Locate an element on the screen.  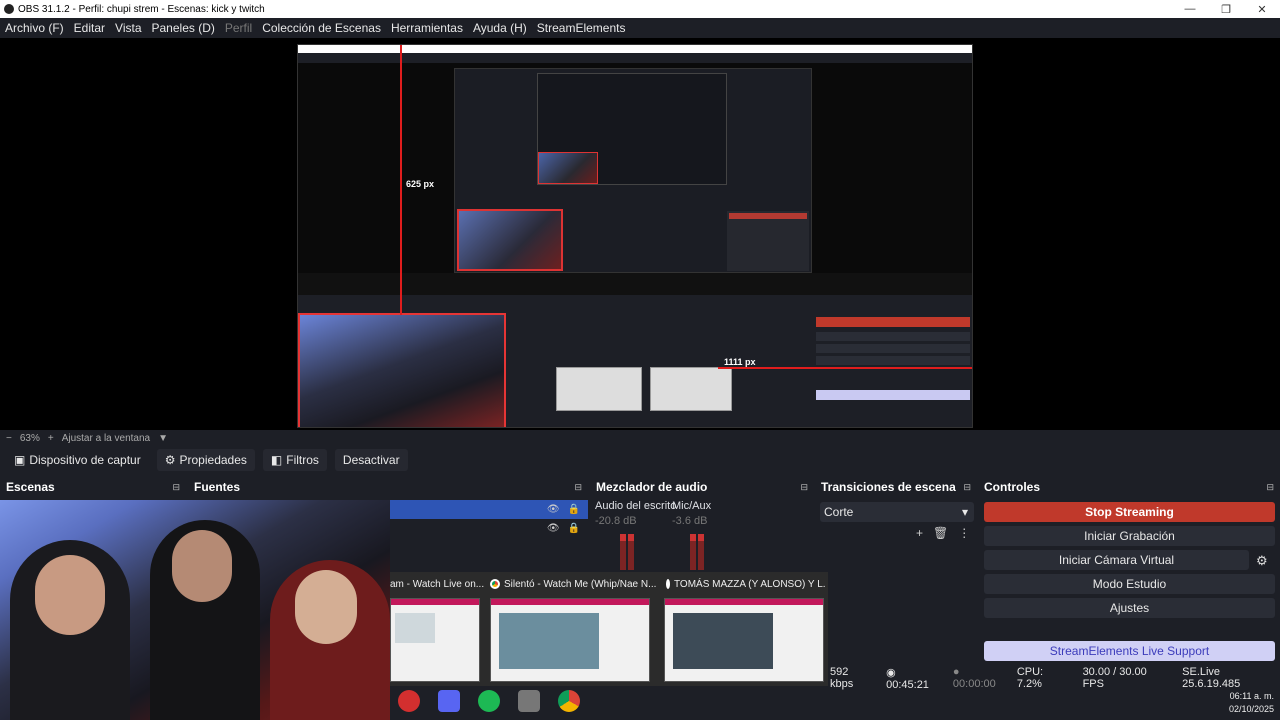
menu-coleccion-escenas: Colección de Escenas is located at coordinates (321, 28).